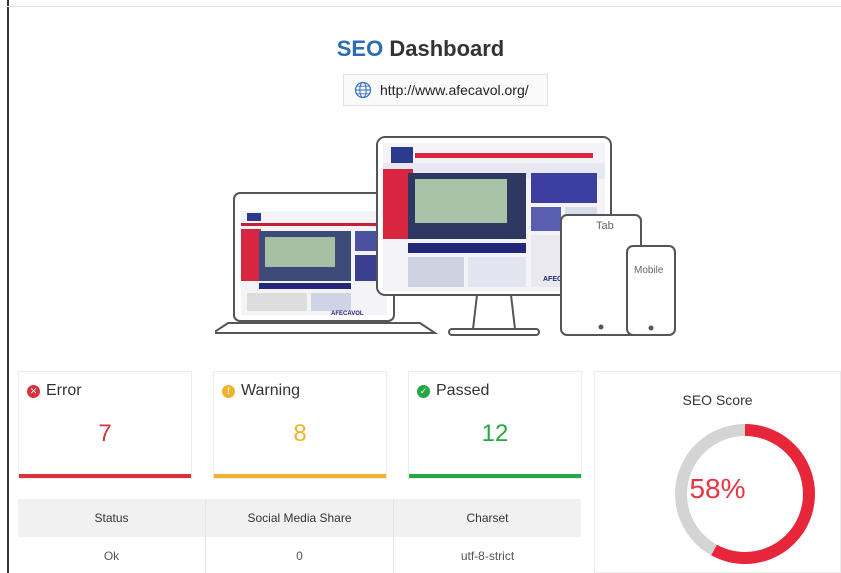  I want to click on mobile-device: Mobile, so click(651, 290).